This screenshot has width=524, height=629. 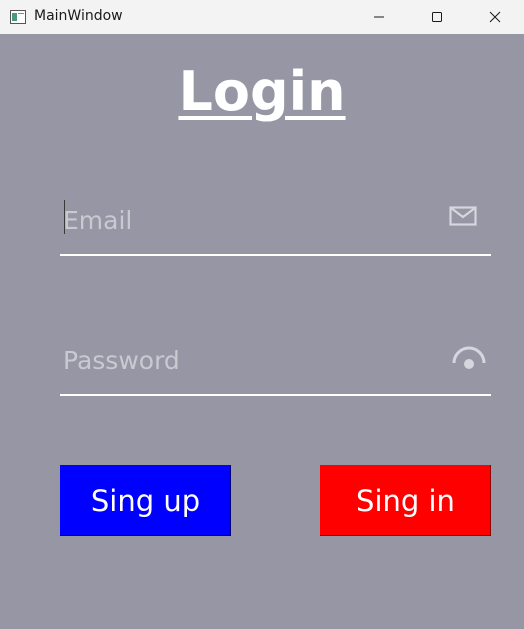 I want to click on minimize-icon, so click(x=379, y=17).